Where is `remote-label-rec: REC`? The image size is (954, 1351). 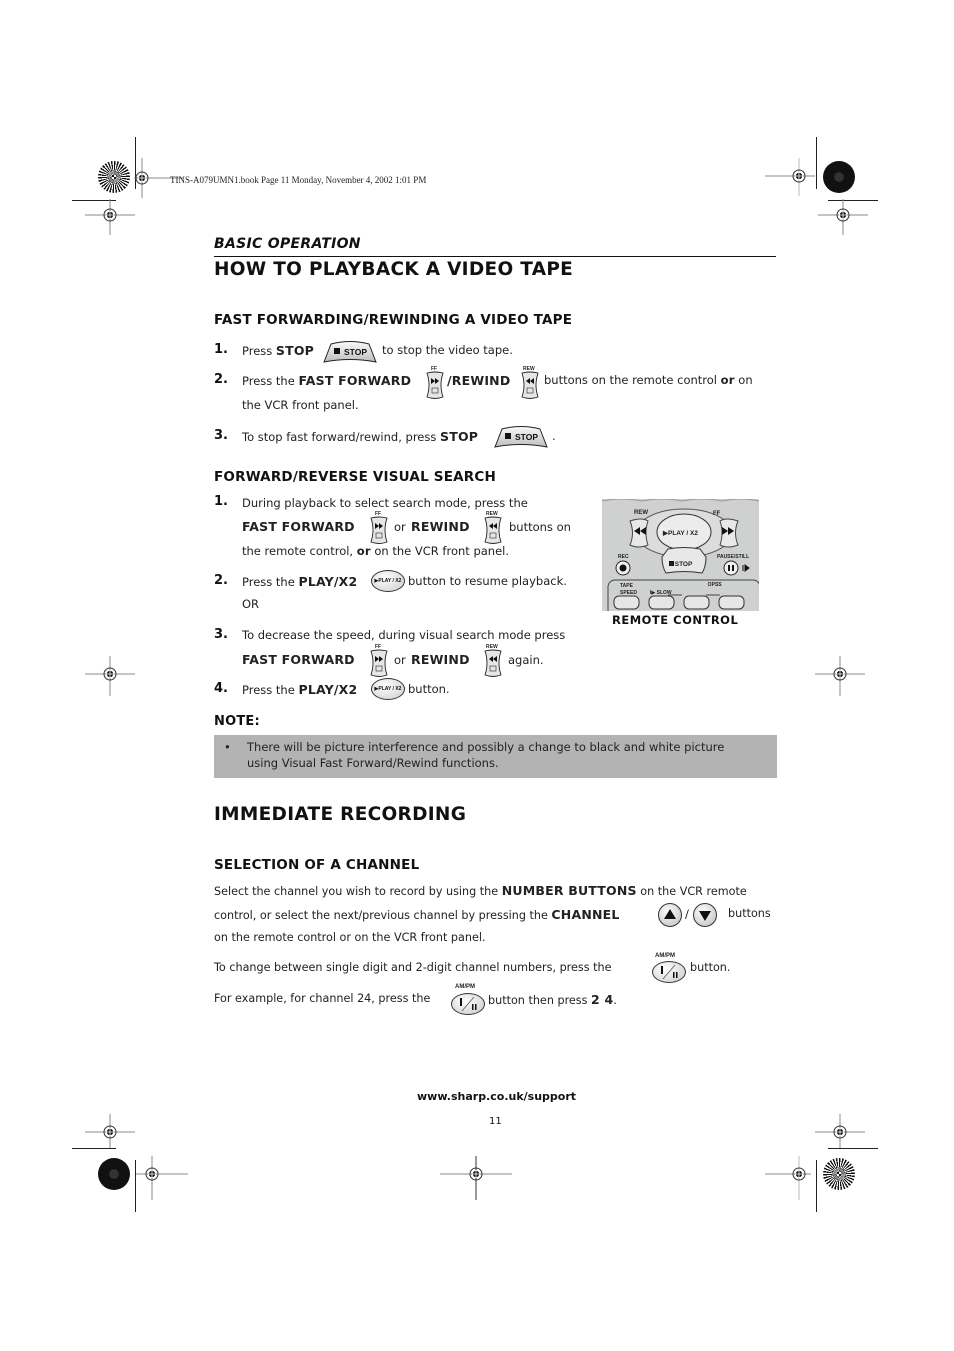 remote-label-rec: REC is located at coordinates (623, 557).